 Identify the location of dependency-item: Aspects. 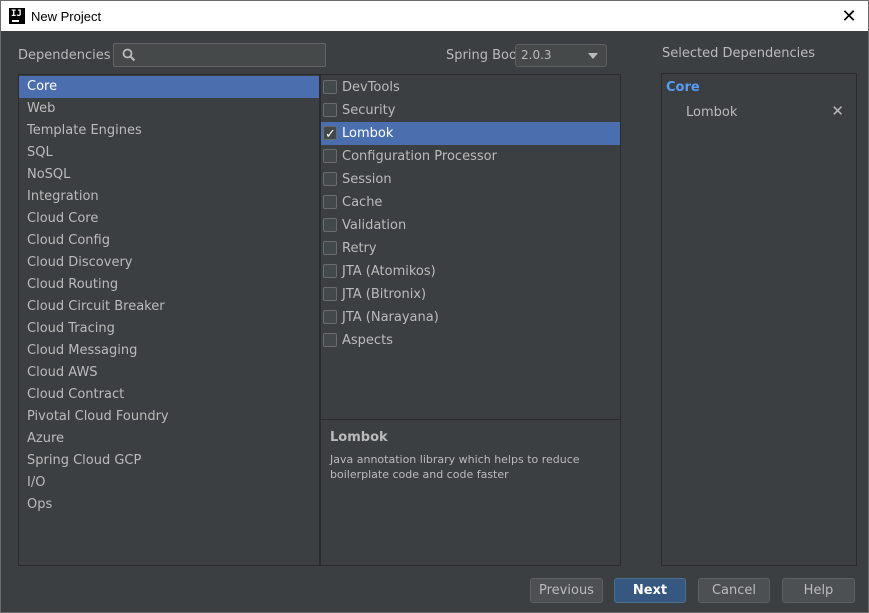
(470, 340).